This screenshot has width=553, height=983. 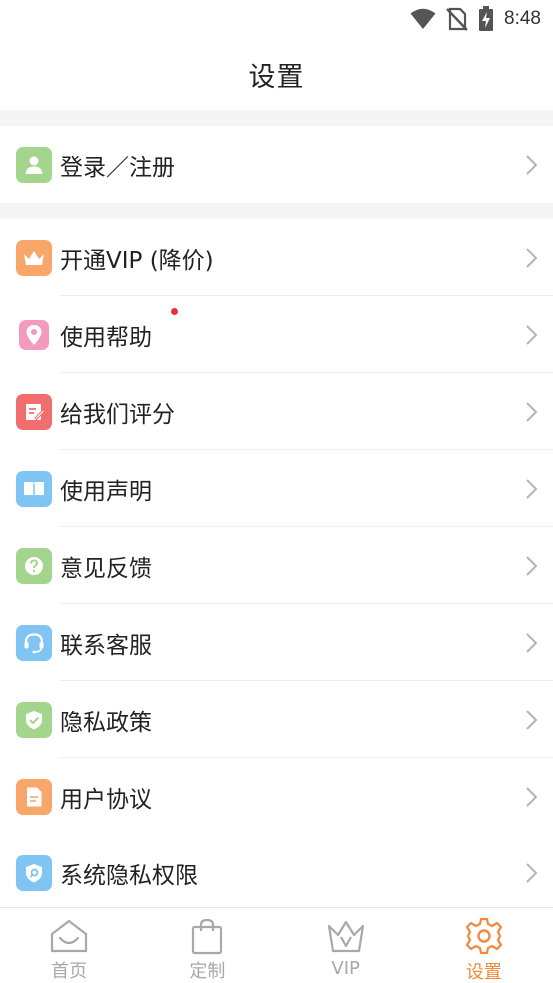 I want to click on header: 设置, so click(x=276, y=74).